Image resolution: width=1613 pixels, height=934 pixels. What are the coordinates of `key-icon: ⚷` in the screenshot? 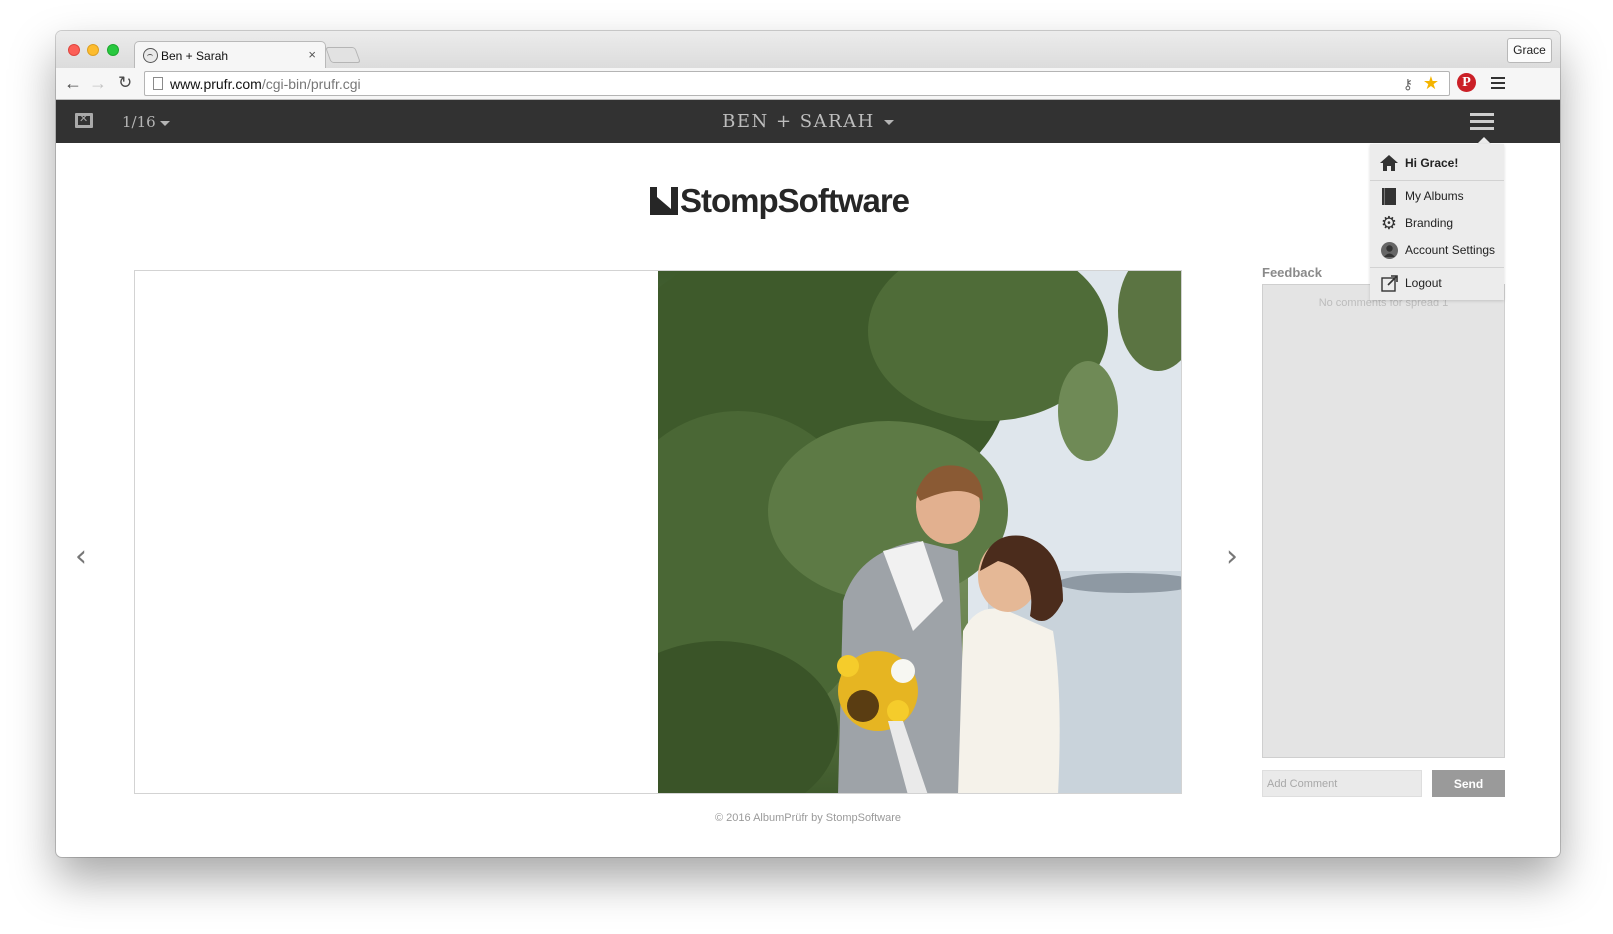 It's located at (1408, 84).